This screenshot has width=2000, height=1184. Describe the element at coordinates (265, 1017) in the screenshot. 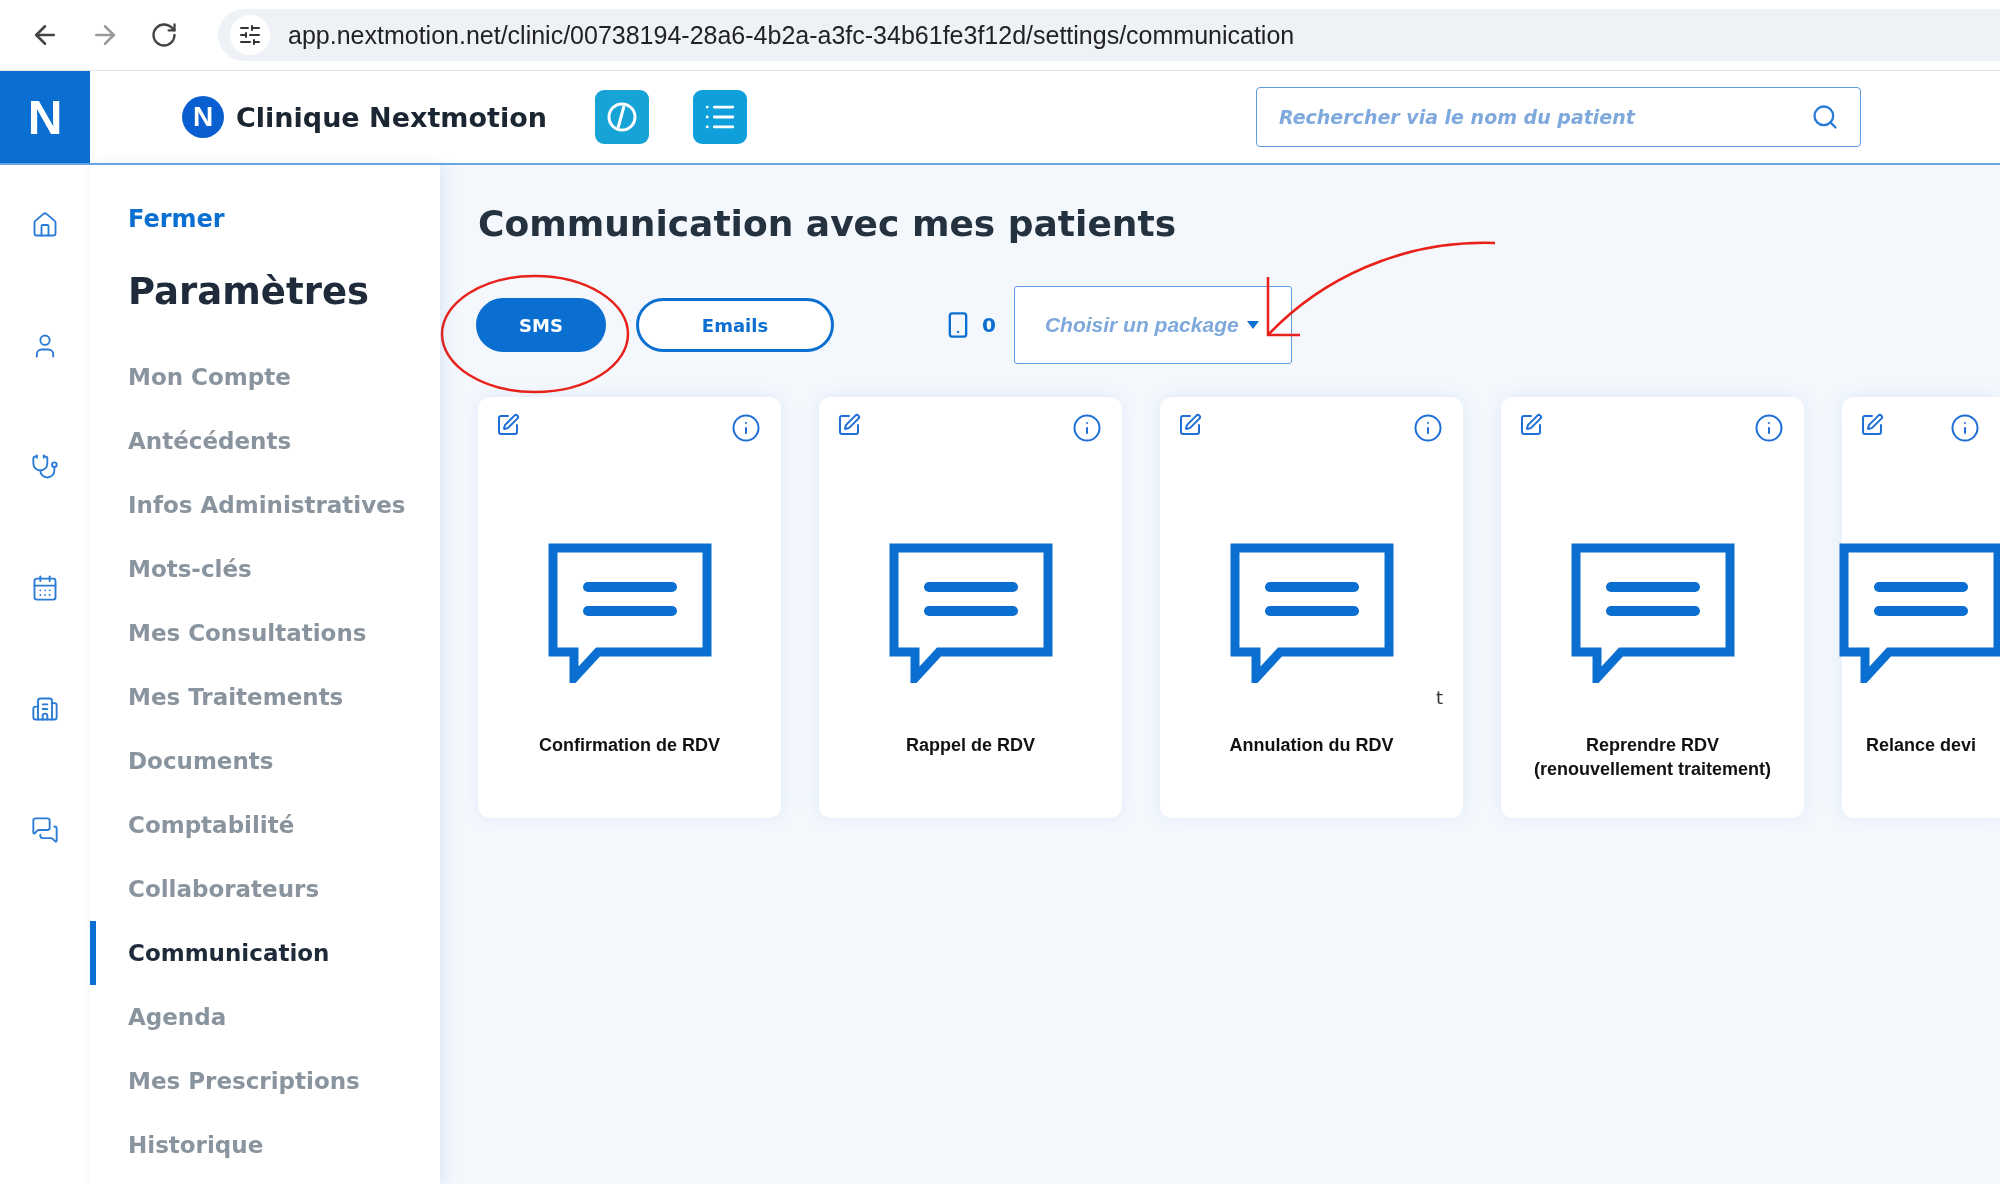

I see `settings-menu-item: Agenda` at that location.